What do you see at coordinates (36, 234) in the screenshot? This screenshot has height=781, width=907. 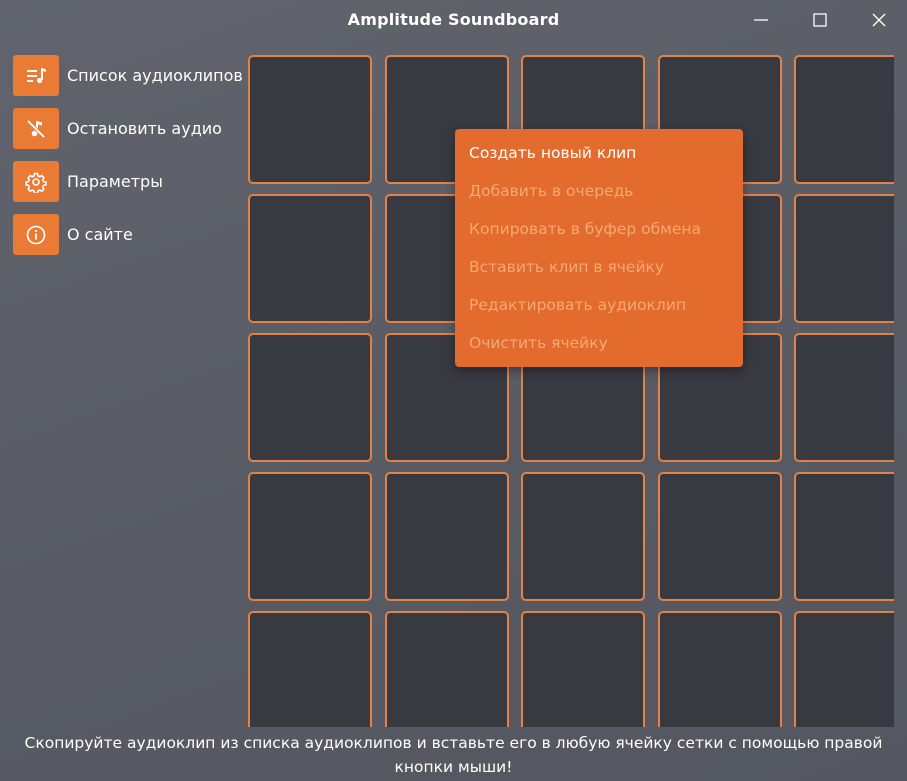 I see `info-icon` at bounding box center [36, 234].